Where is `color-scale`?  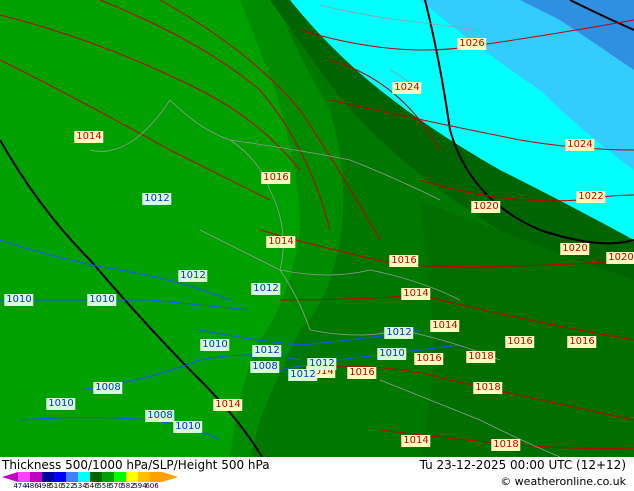
color-scale is located at coordinates (90, 477).